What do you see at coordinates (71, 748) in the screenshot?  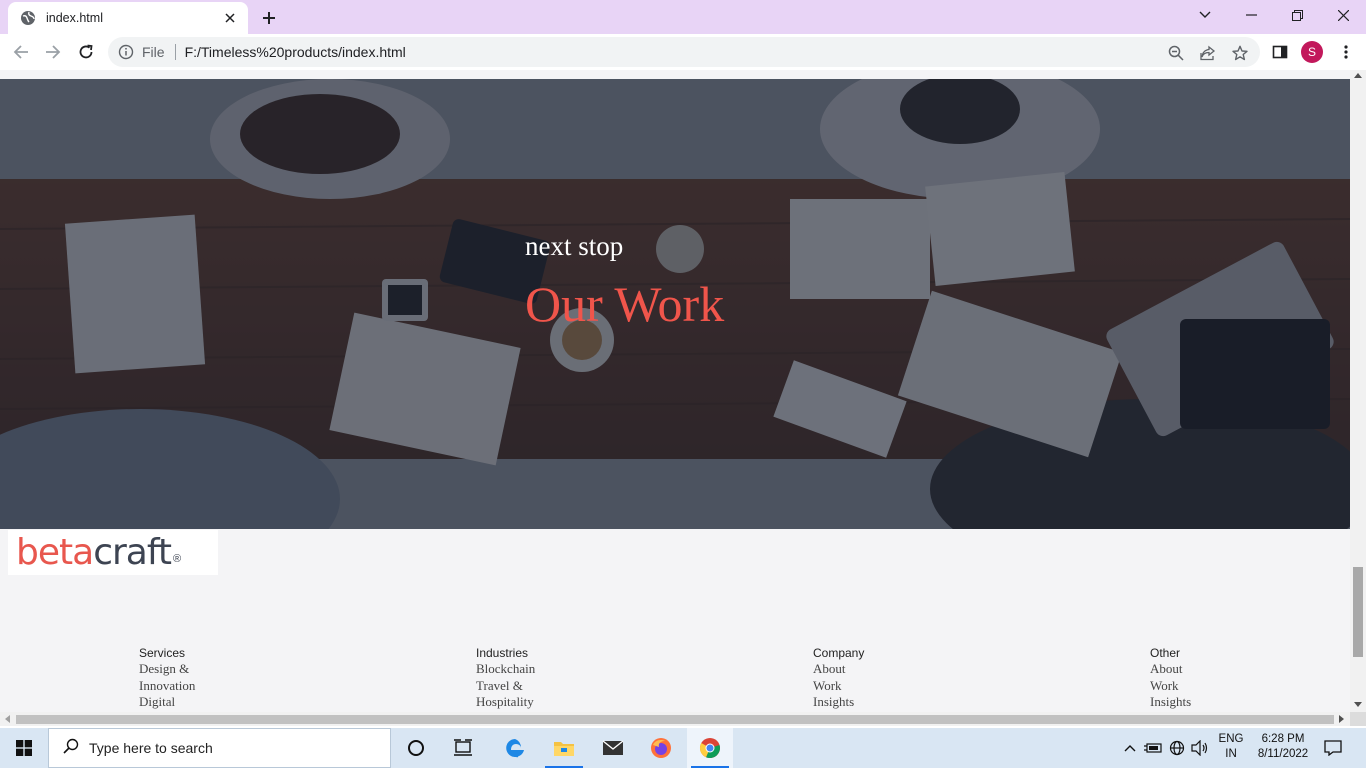 I see `search-icon` at bounding box center [71, 748].